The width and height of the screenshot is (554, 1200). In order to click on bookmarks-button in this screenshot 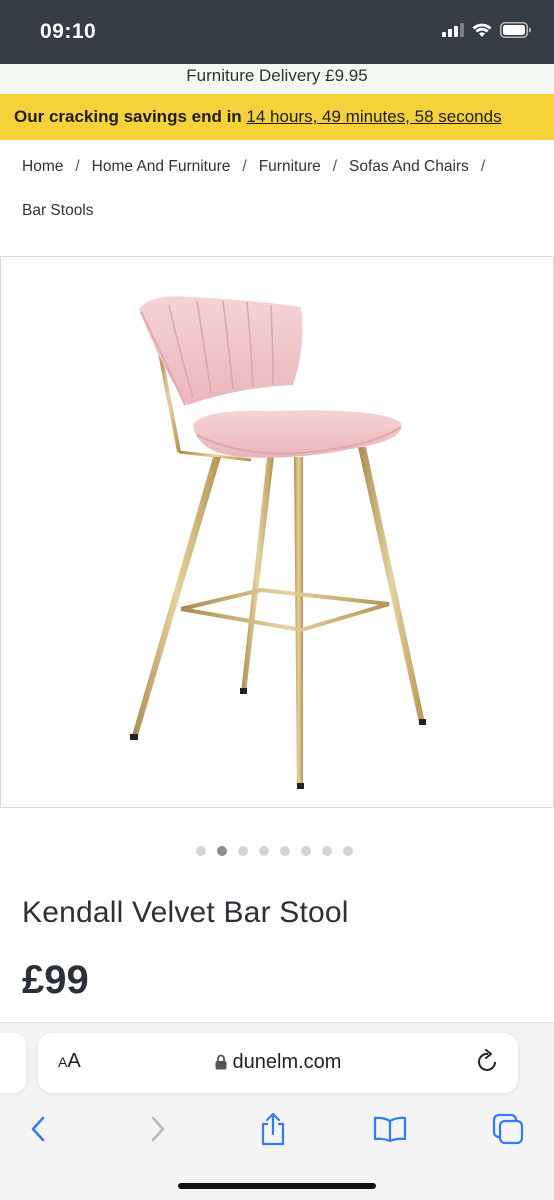, I will do `click(390, 1129)`.